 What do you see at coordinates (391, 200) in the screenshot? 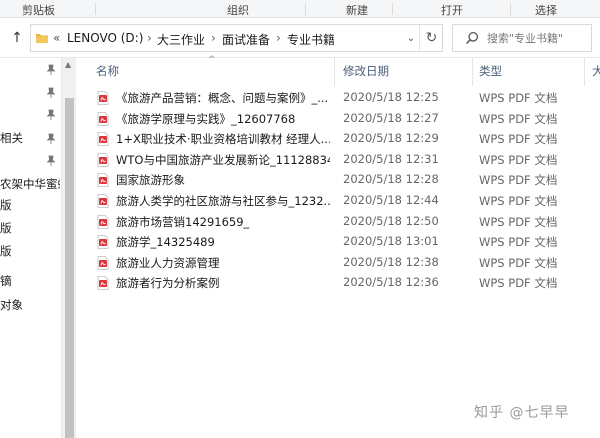
I see `file-modified-date: 2020/5/18 12:44` at bounding box center [391, 200].